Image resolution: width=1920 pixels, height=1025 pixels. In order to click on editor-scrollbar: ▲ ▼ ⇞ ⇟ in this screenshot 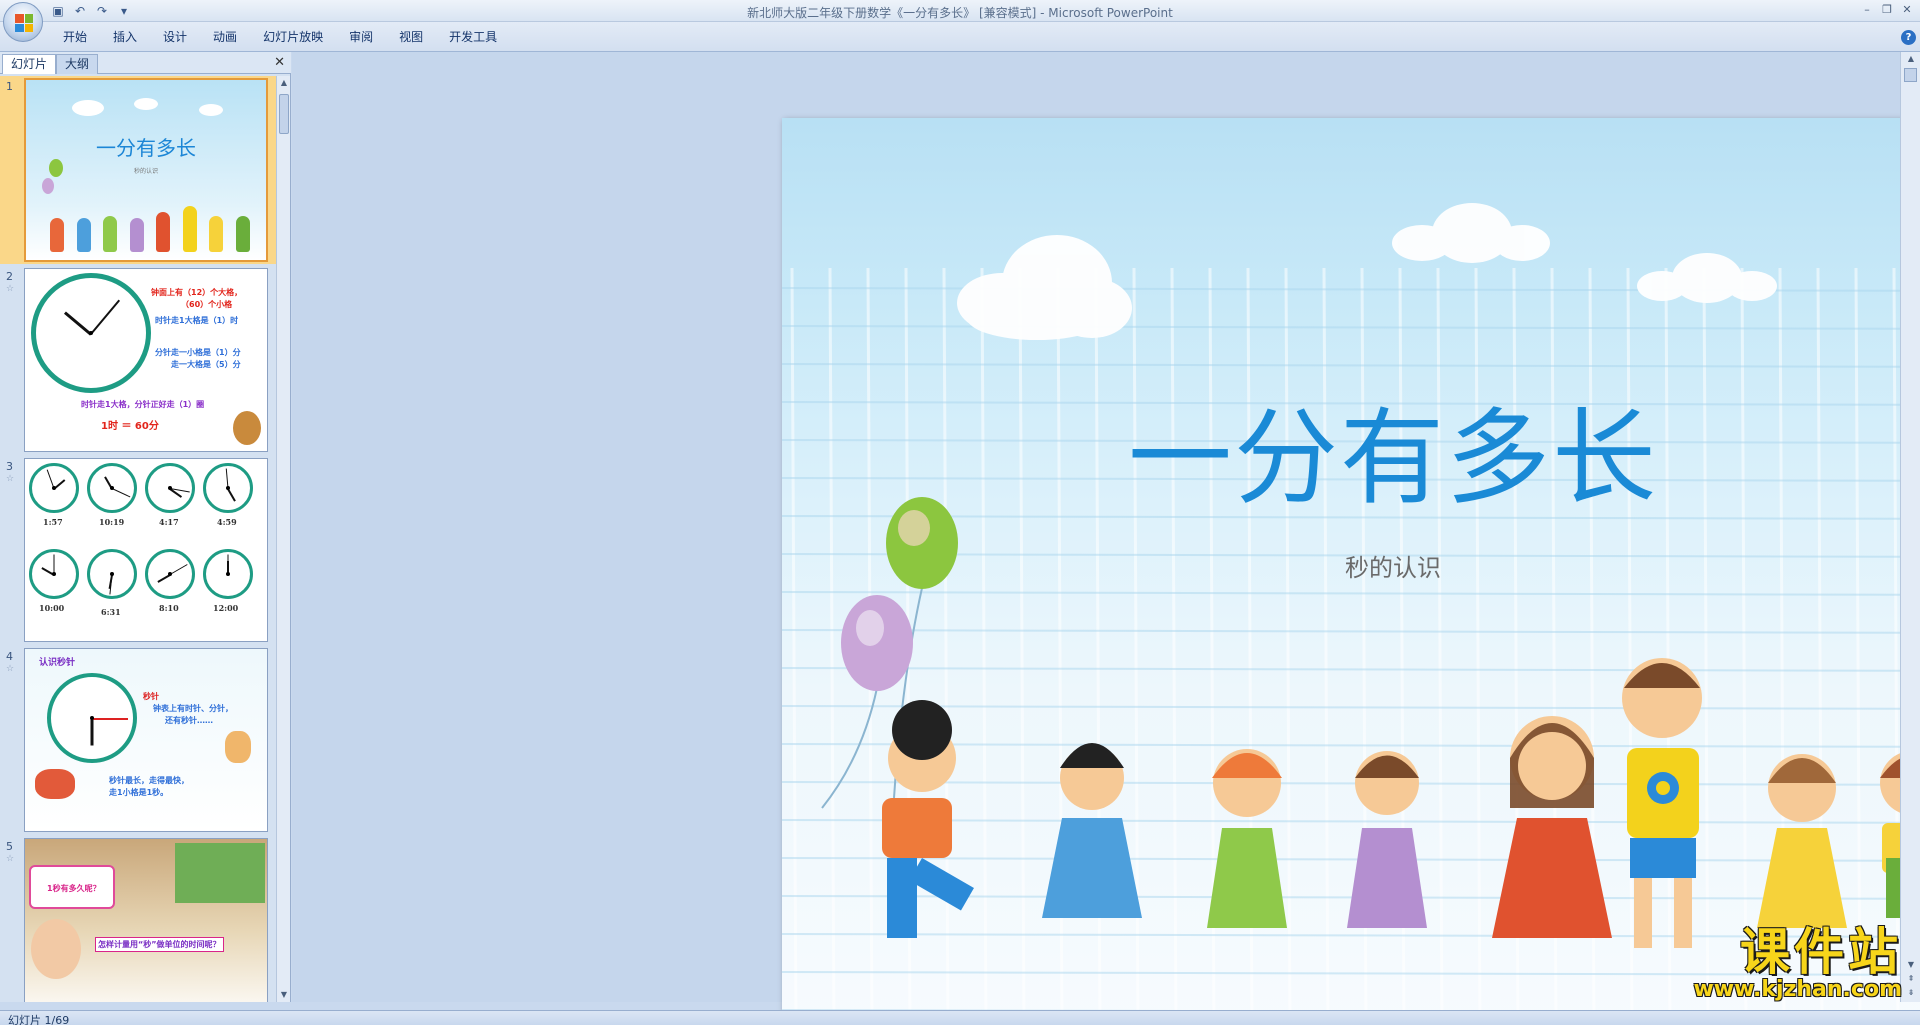, I will do `click(1910, 527)`.